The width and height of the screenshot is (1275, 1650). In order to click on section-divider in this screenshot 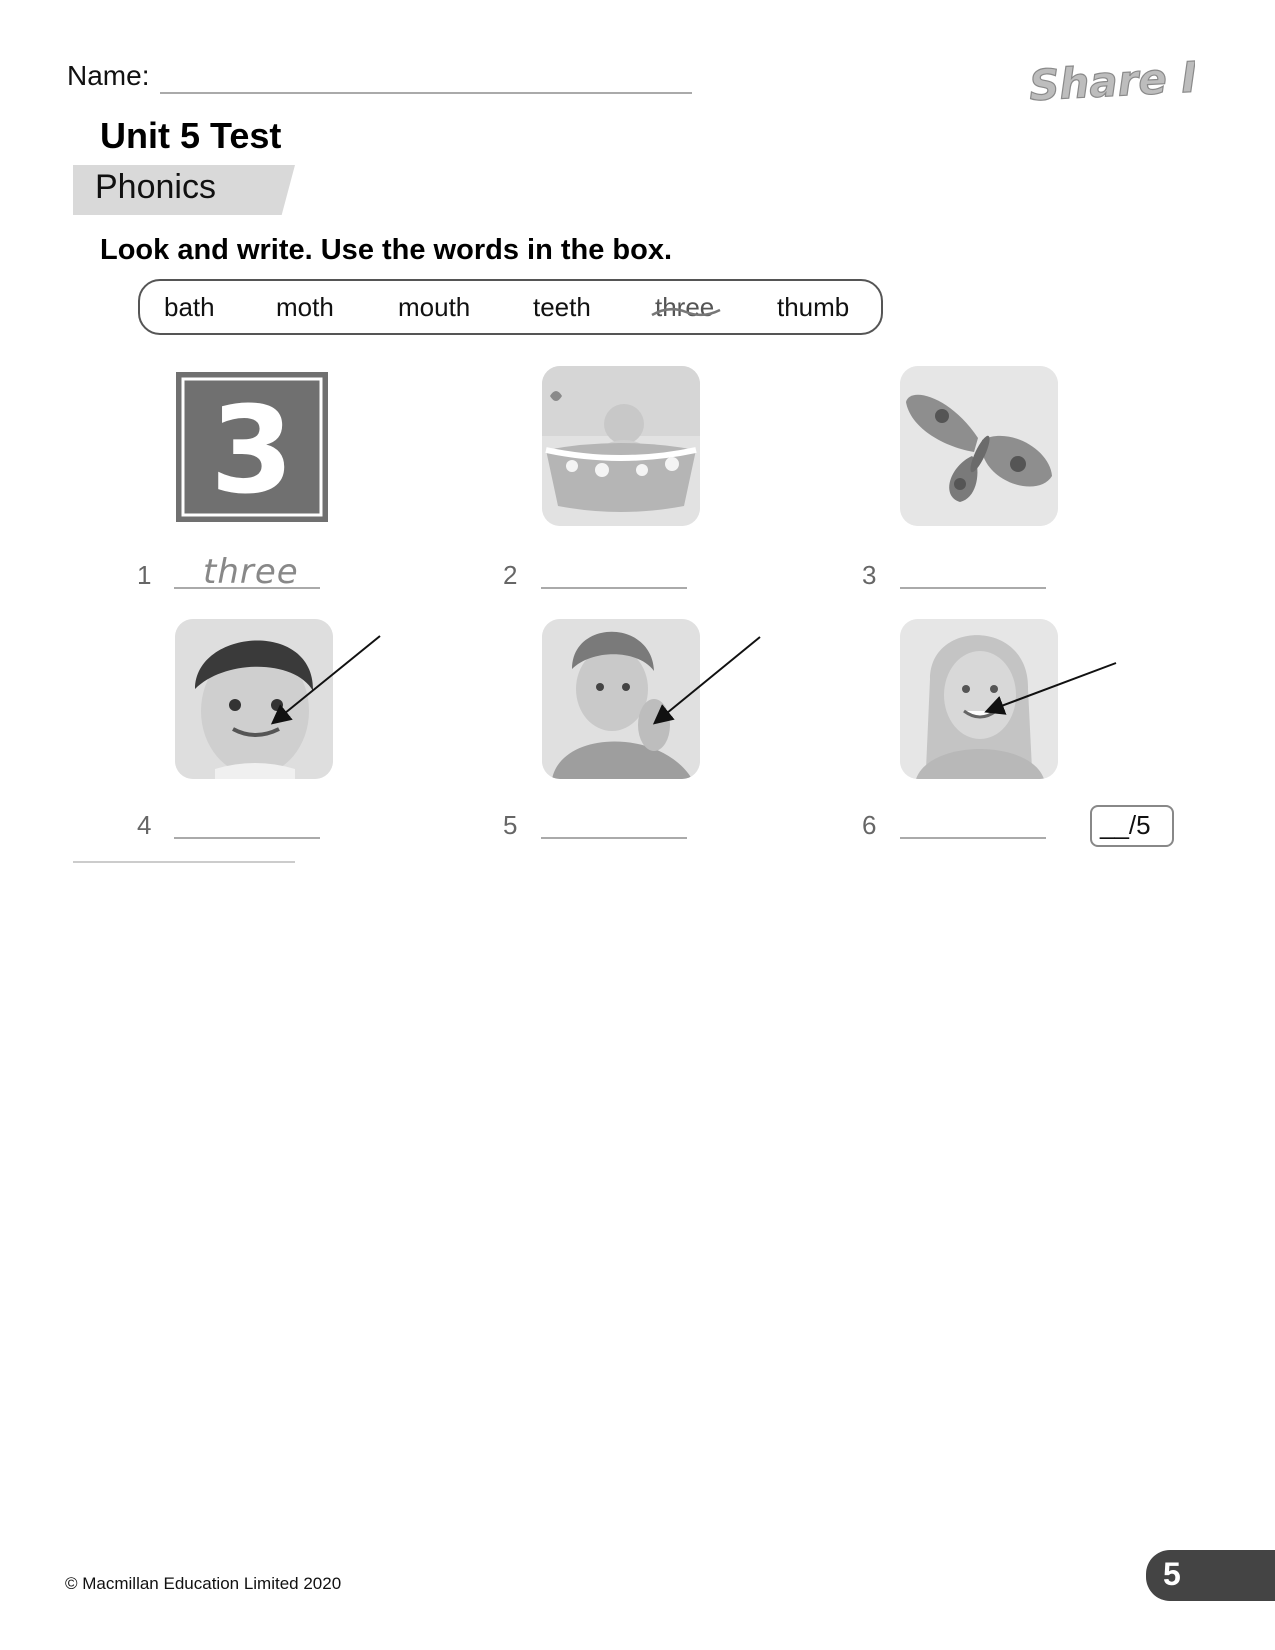, I will do `click(184, 862)`.